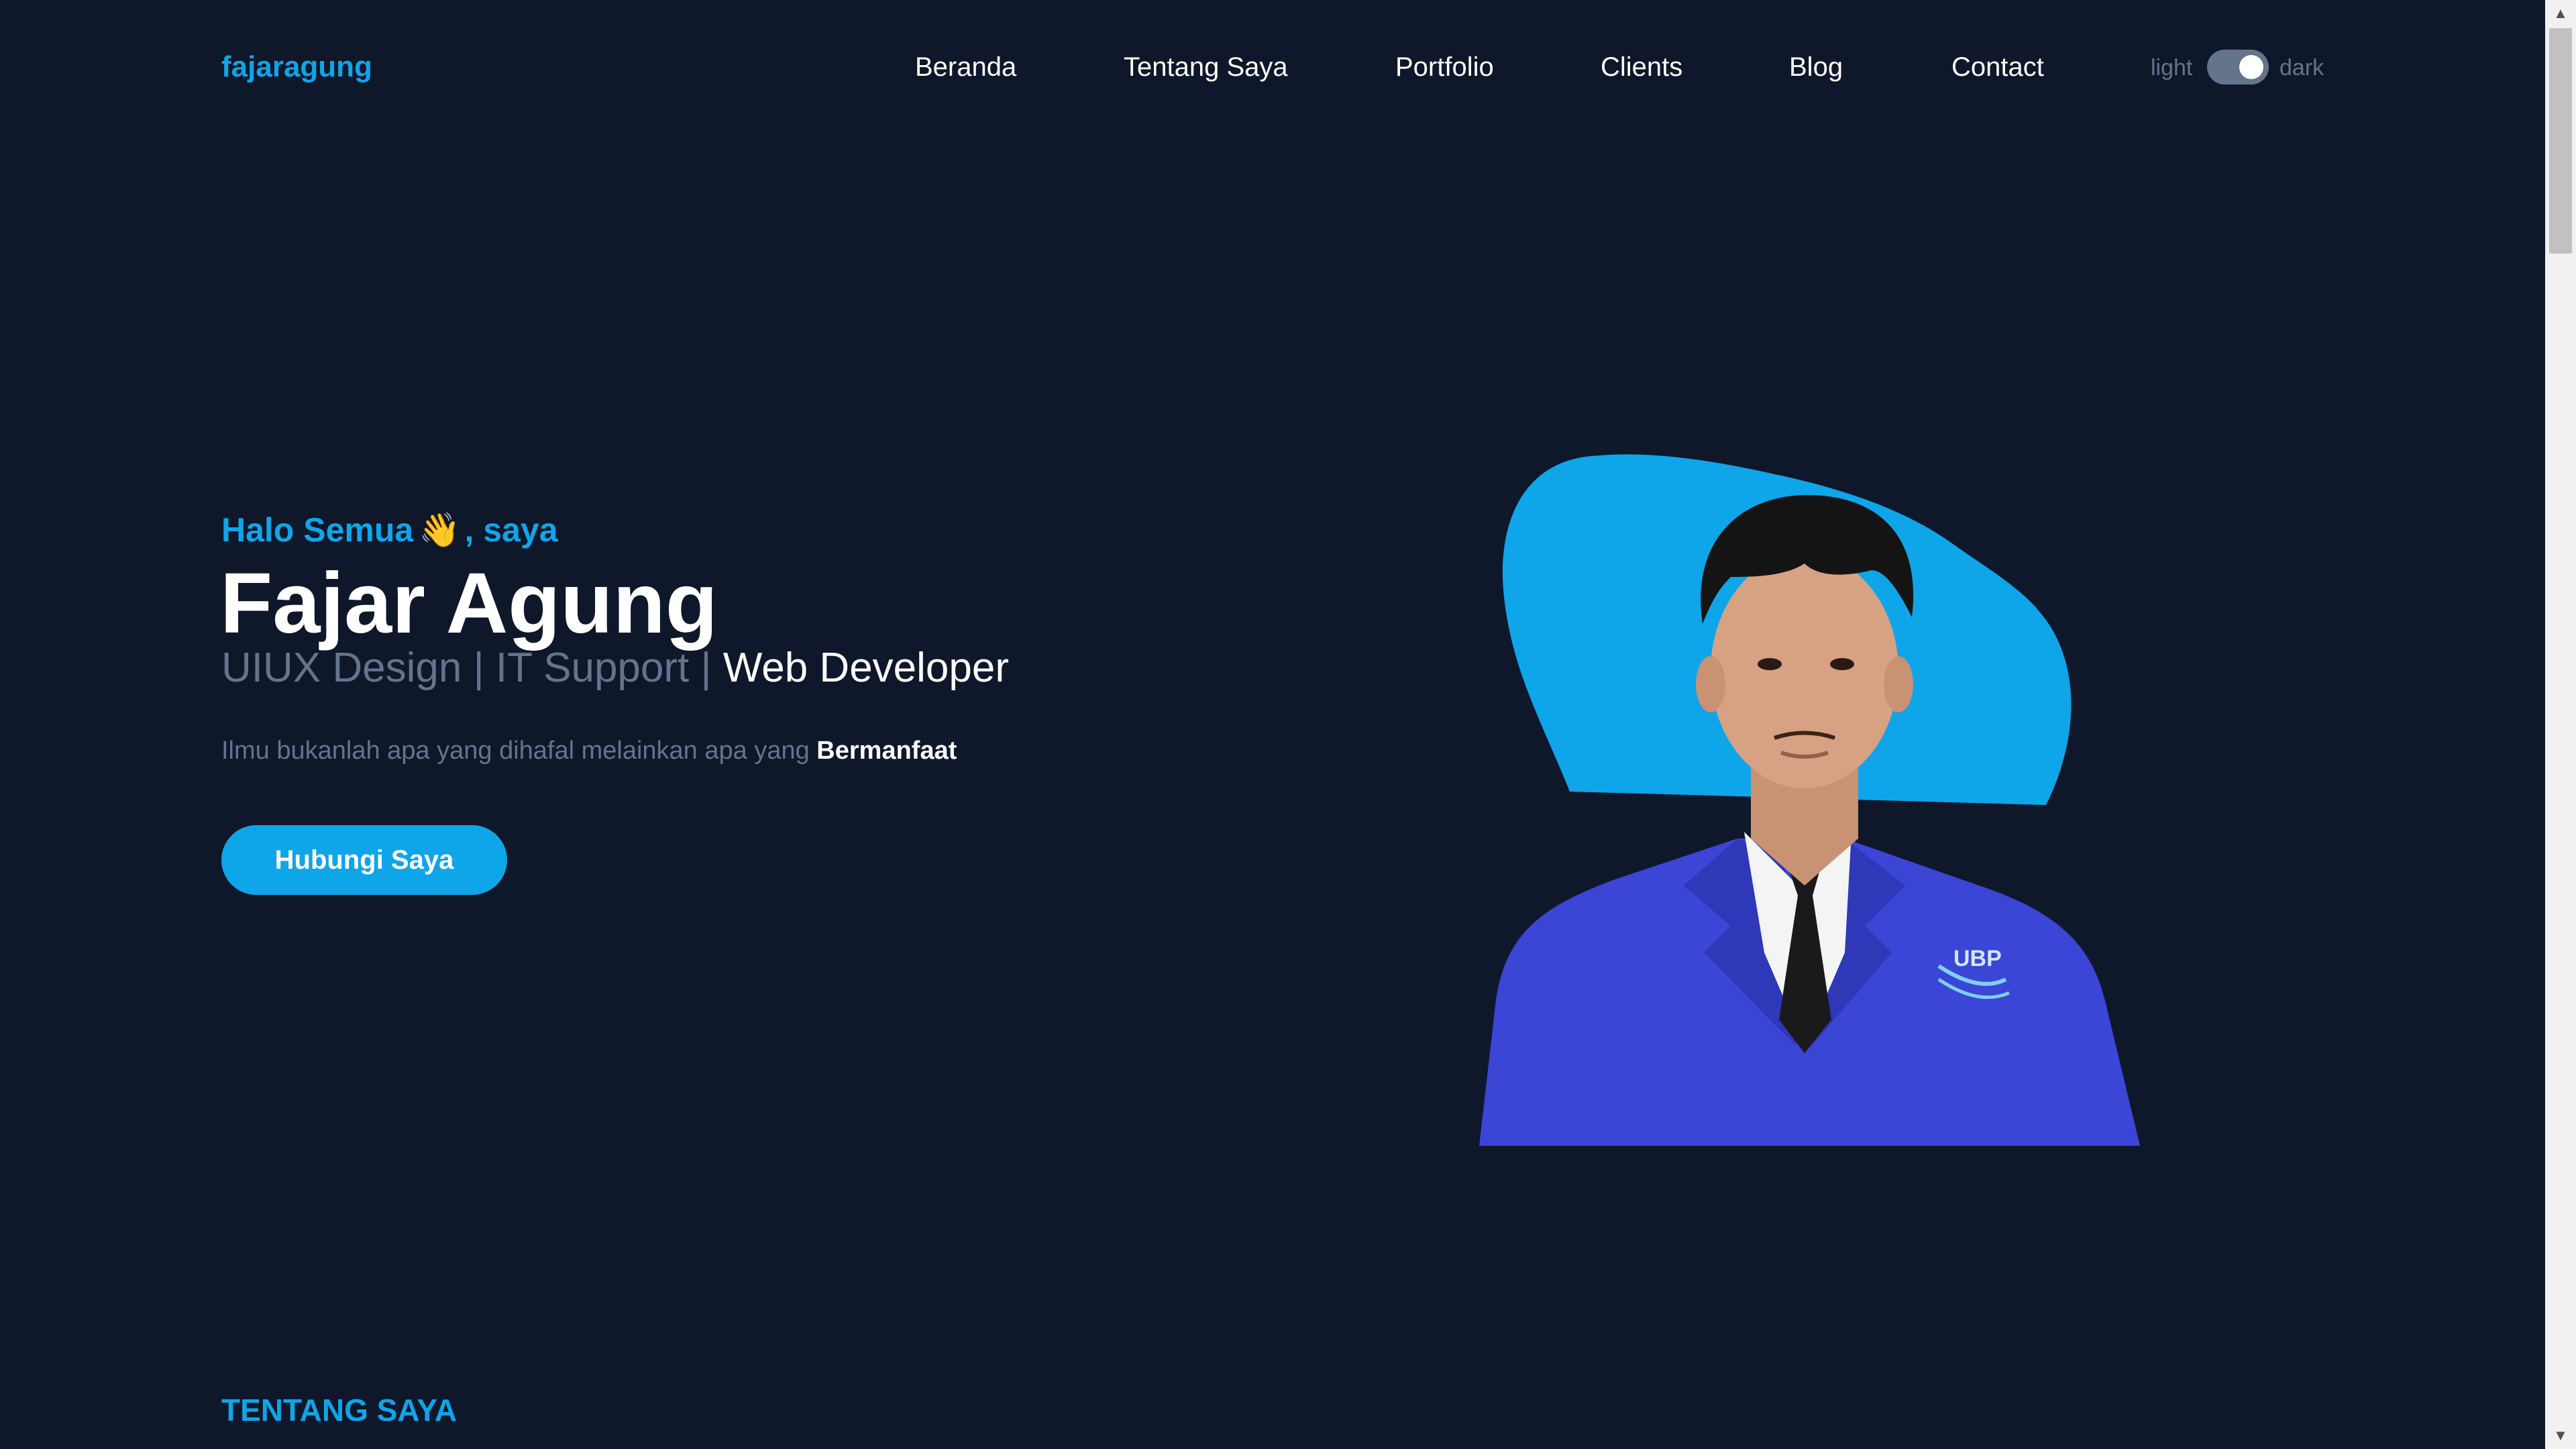  I want to click on portrait-ear-right, so click(1898, 684).